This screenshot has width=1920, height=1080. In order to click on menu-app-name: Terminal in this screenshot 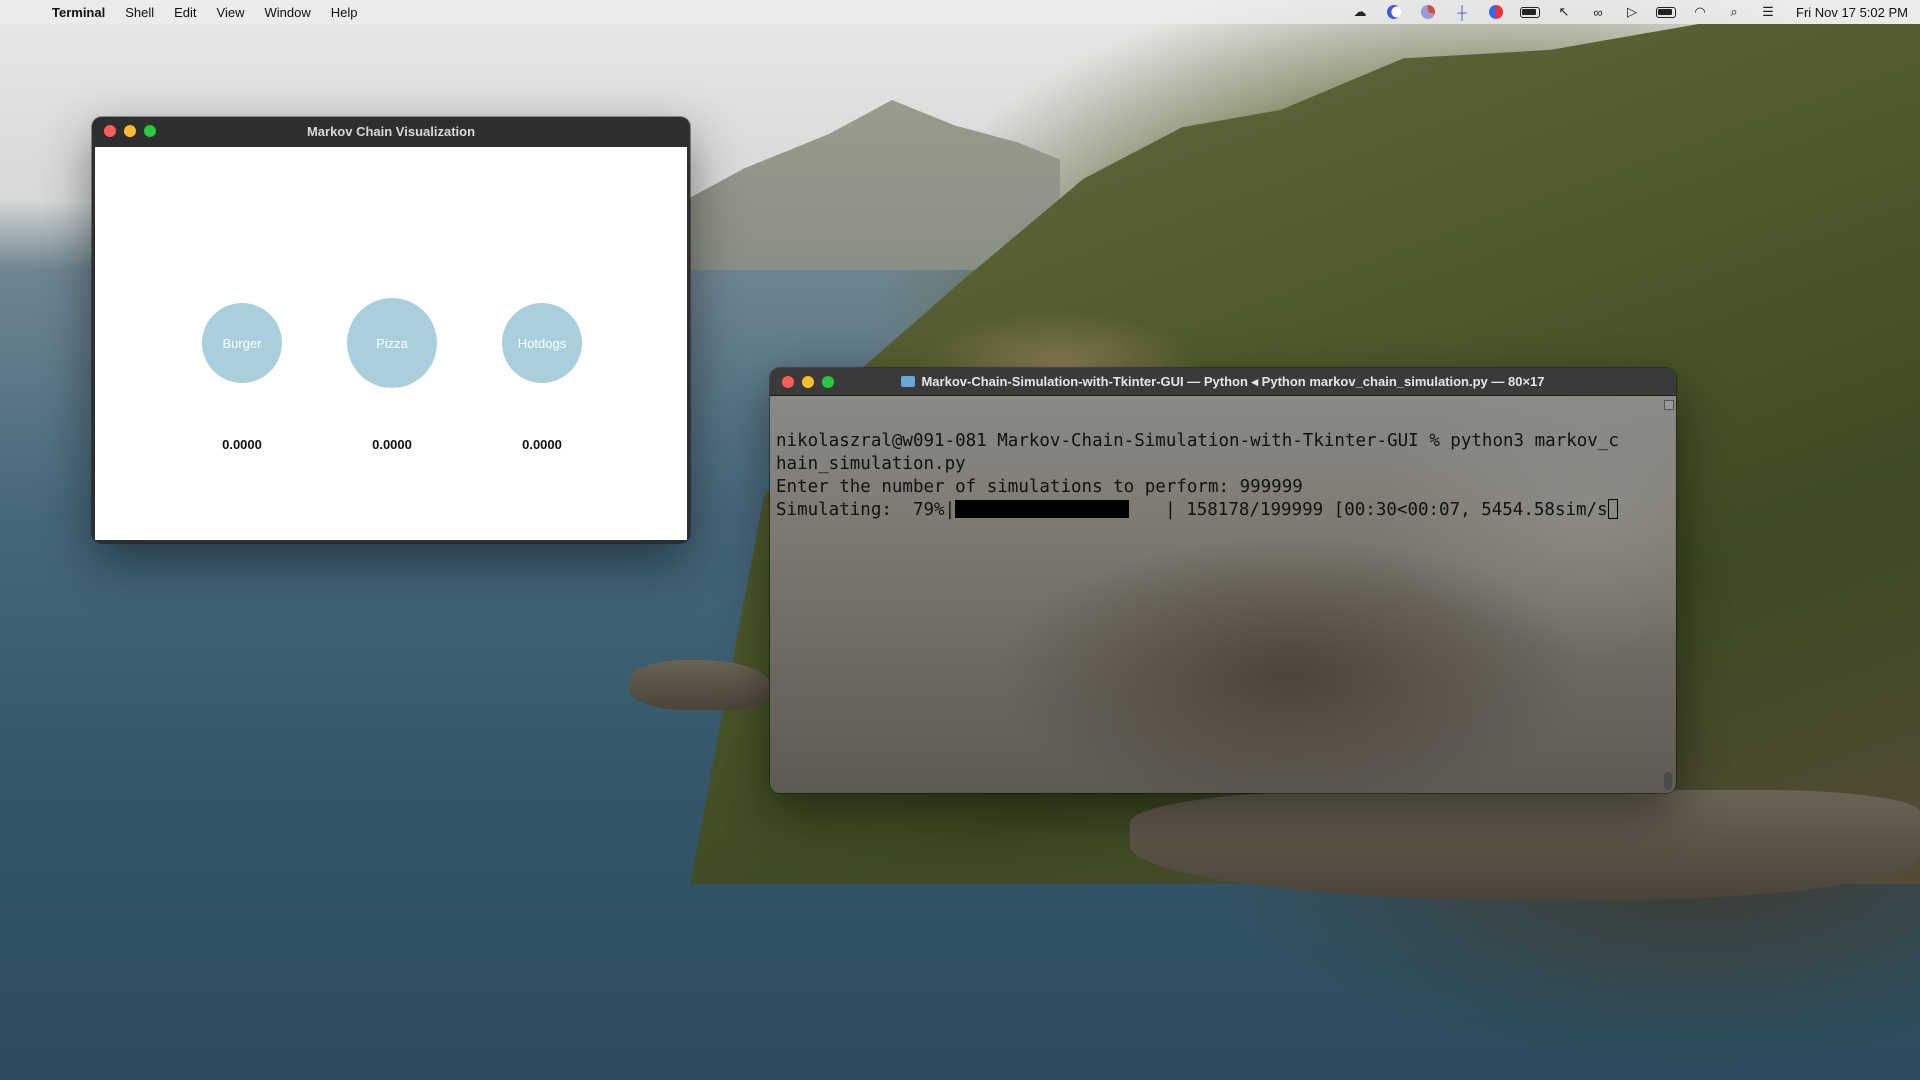, I will do `click(83, 12)`.